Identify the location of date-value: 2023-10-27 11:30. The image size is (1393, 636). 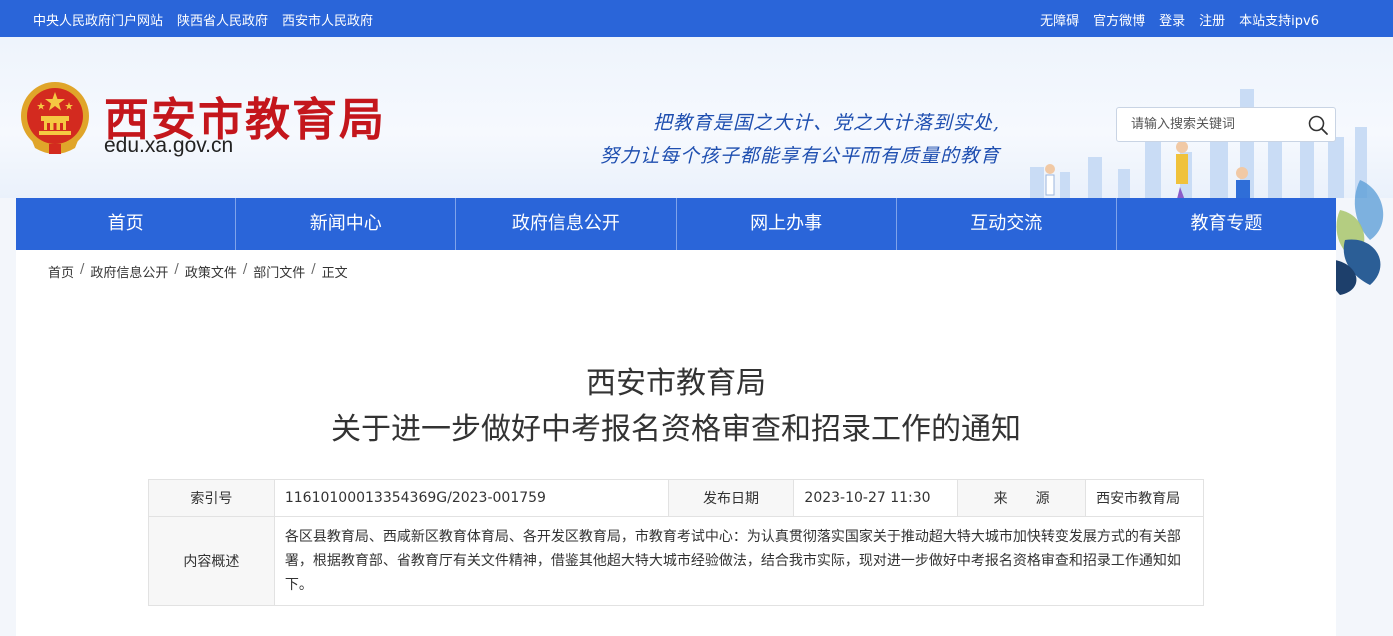
(876, 498).